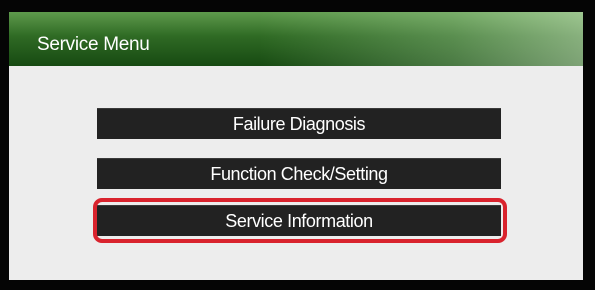  I want to click on failure-diagnosis-button: Failure Diagnosis, so click(299, 123).